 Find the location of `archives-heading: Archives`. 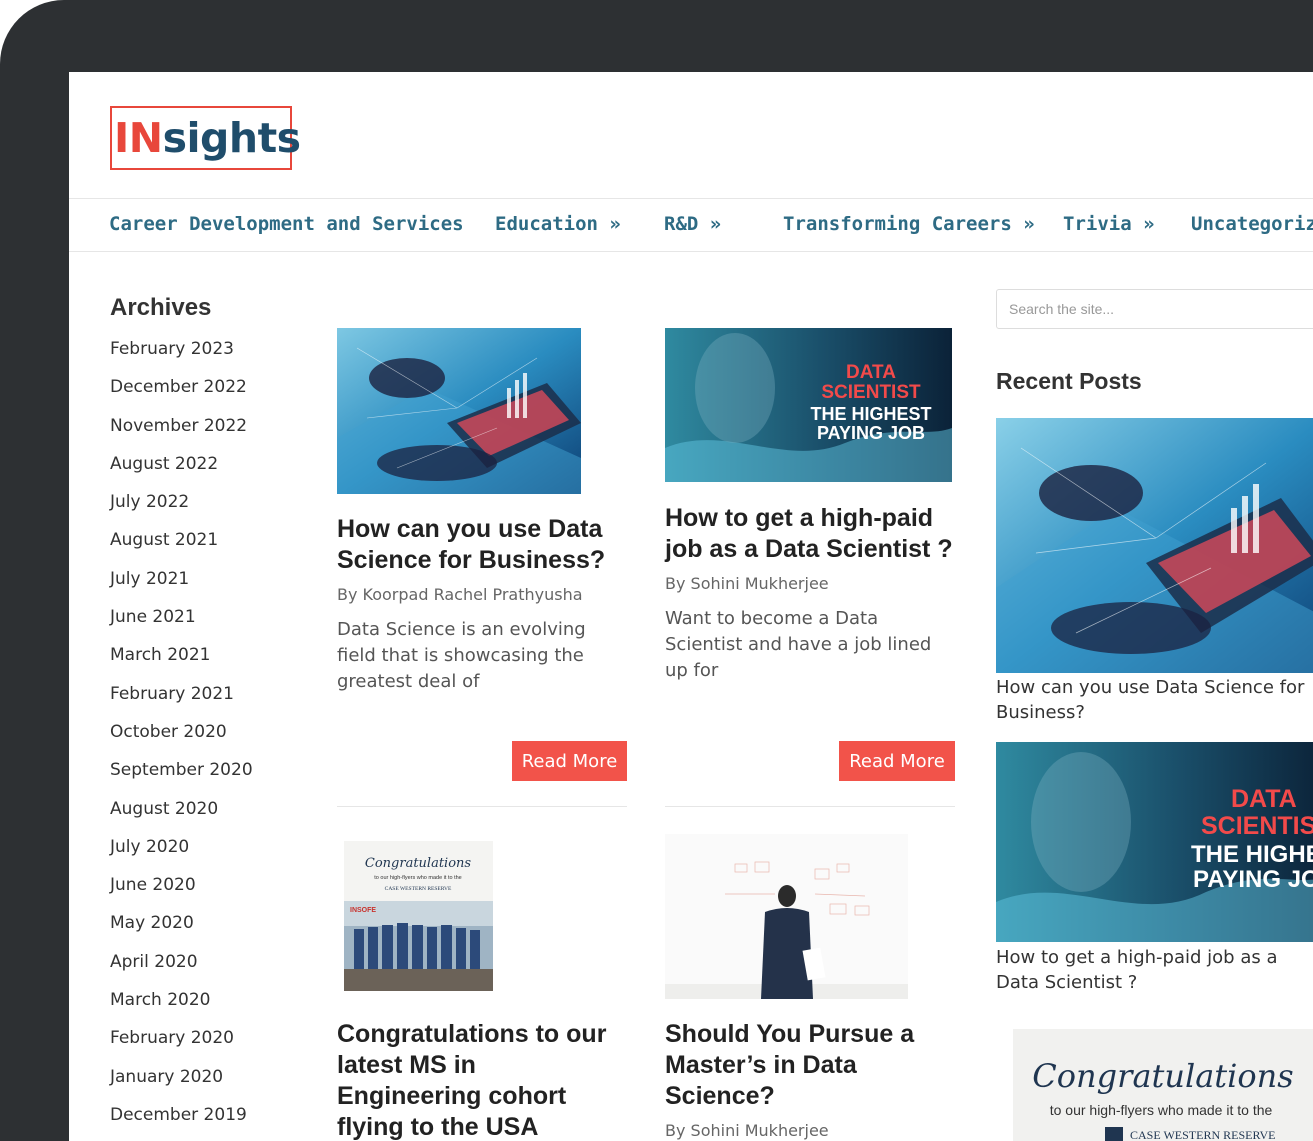

archives-heading: Archives is located at coordinates (161, 307).